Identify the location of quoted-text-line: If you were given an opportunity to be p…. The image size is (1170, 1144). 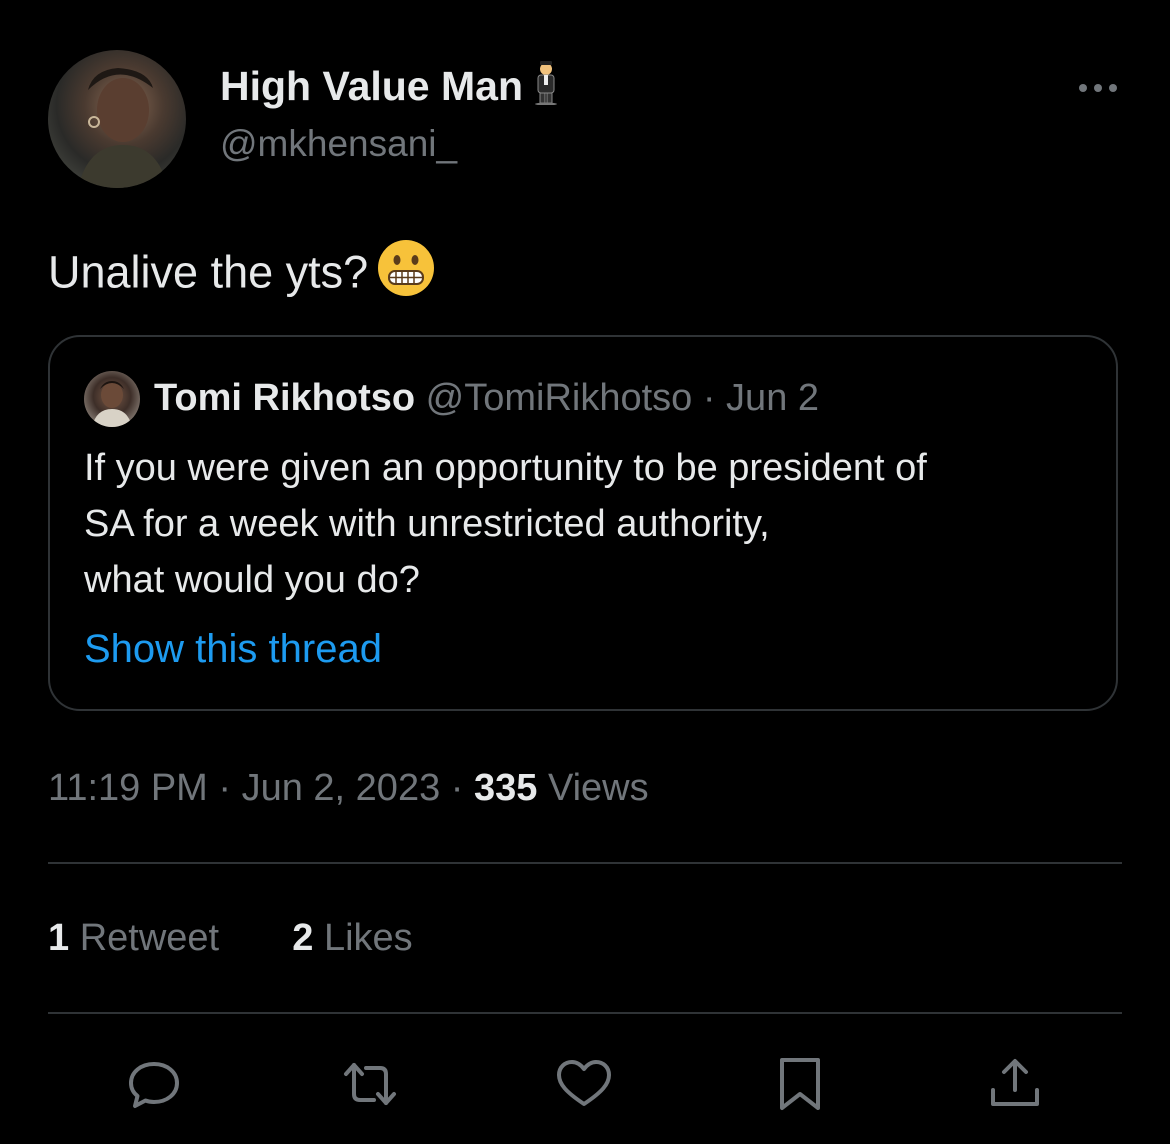
(505, 468).